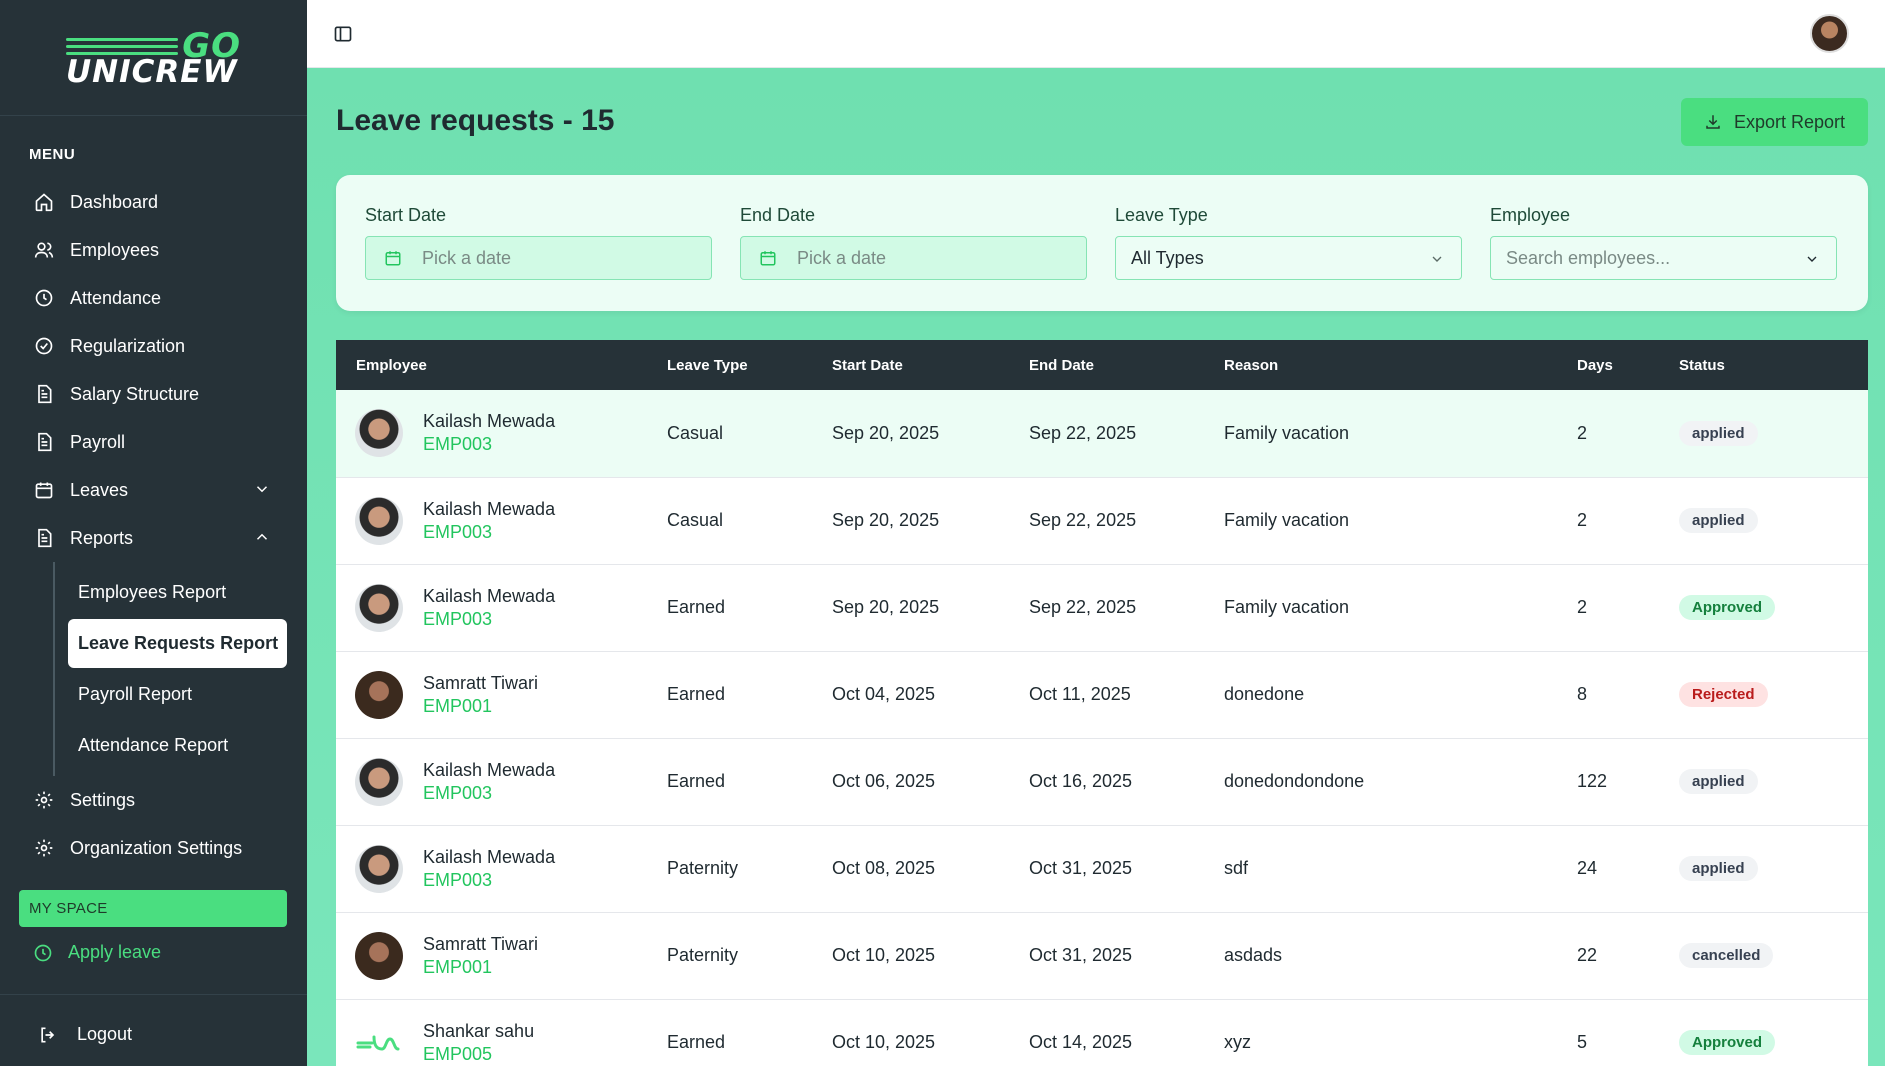 This screenshot has height=1066, width=1885. I want to click on clock-icon, so click(43, 952).